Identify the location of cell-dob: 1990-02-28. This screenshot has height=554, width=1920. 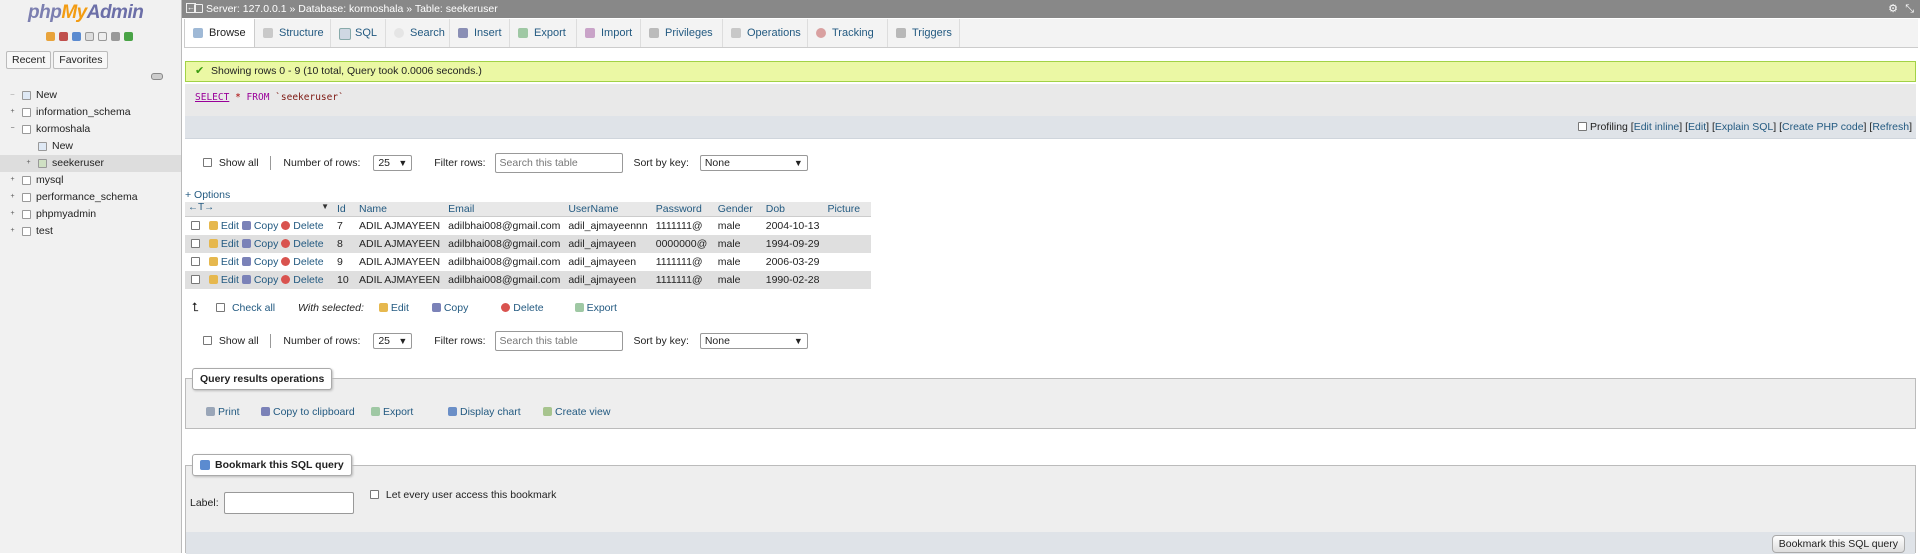
(792, 280).